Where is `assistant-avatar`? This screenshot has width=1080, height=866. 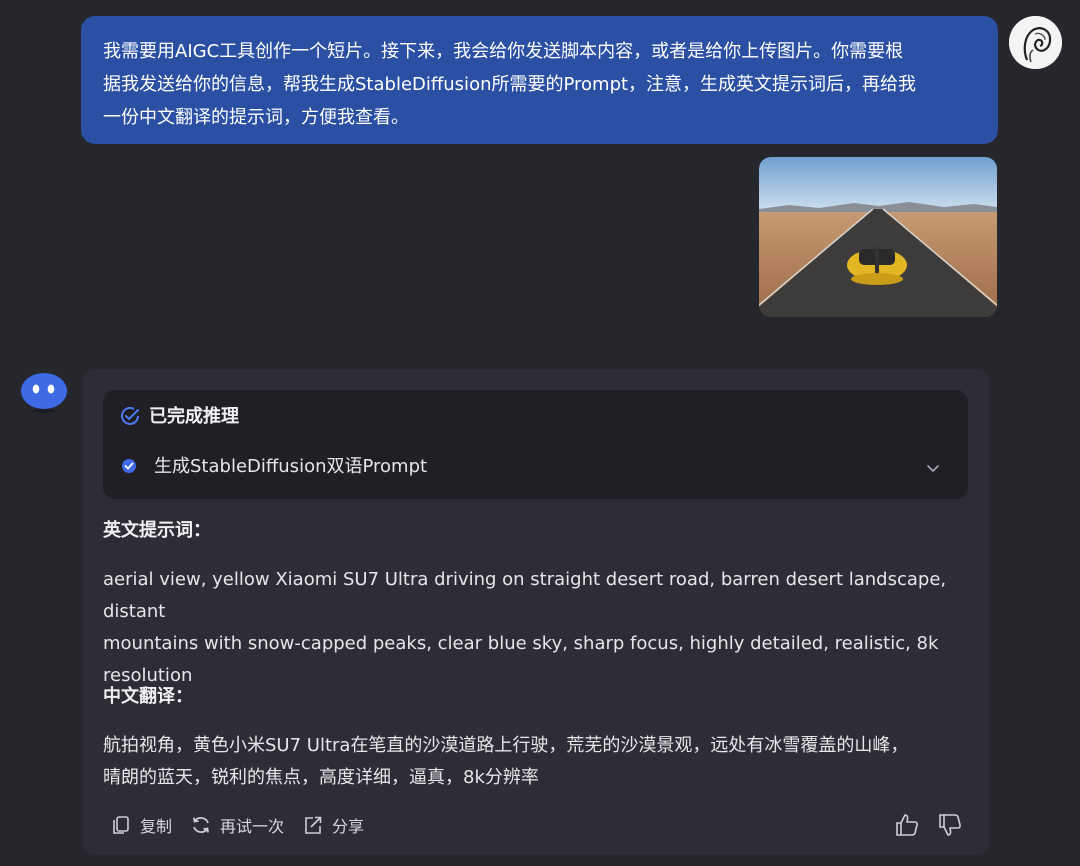
assistant-avatar is located at coordinates (44, 392).